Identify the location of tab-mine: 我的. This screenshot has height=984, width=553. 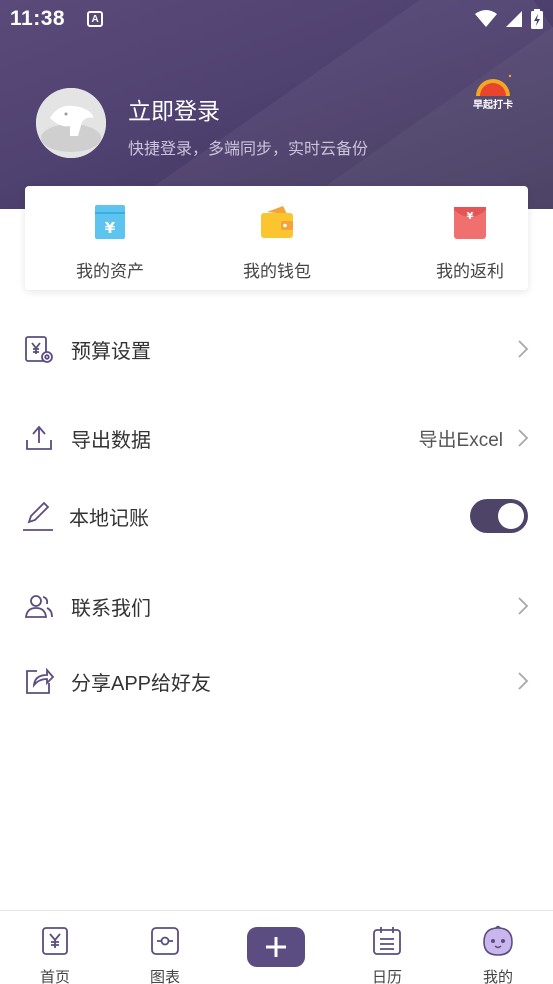
(498, 954).